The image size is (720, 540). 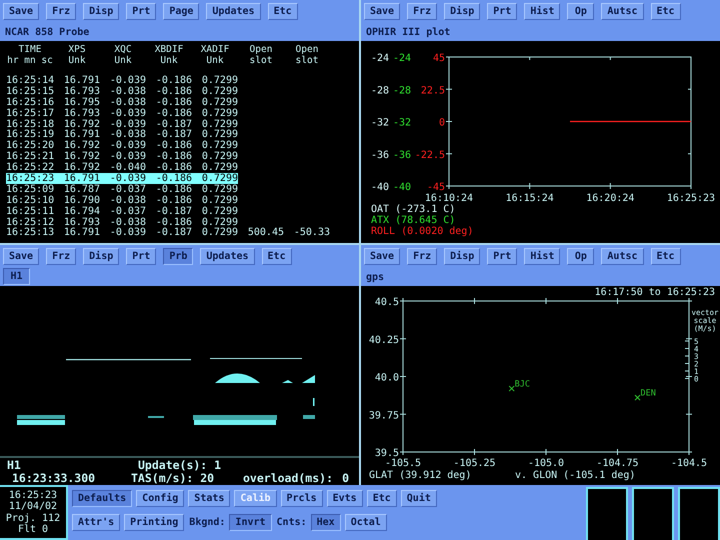 I want to click on option-button: Attr's, so click(x=96, y=522).